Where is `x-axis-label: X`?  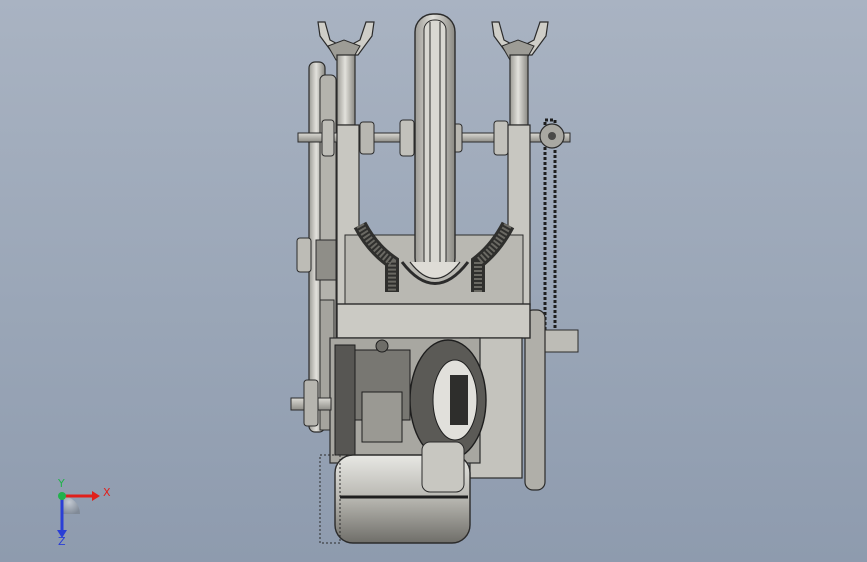
x-axis-label: X is located at coordinates (107, 492).